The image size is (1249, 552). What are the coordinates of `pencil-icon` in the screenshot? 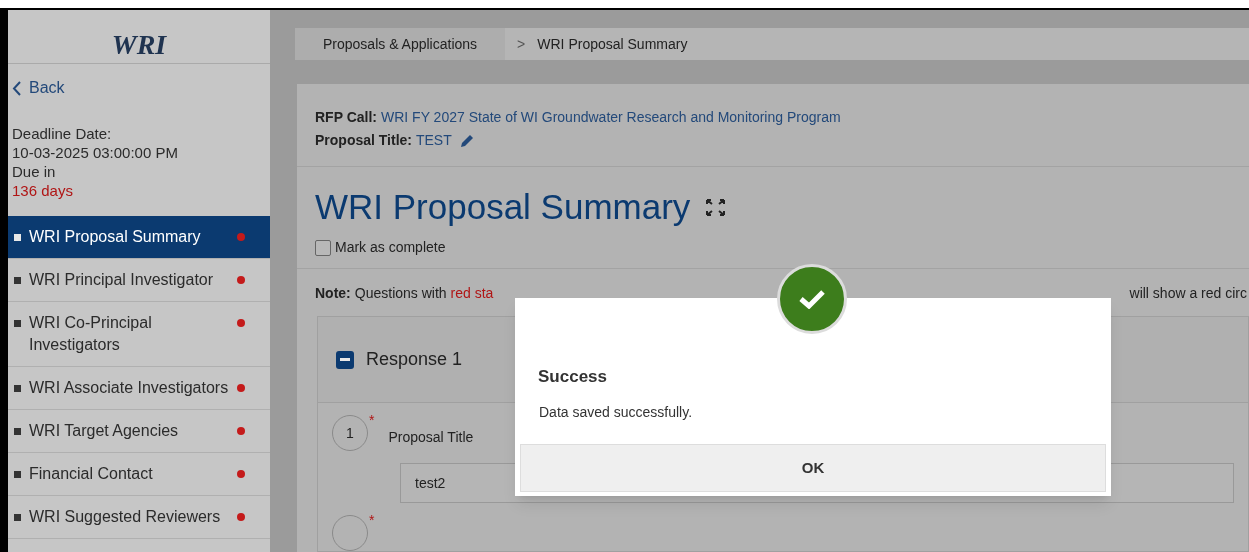 It's located at (466, 140).